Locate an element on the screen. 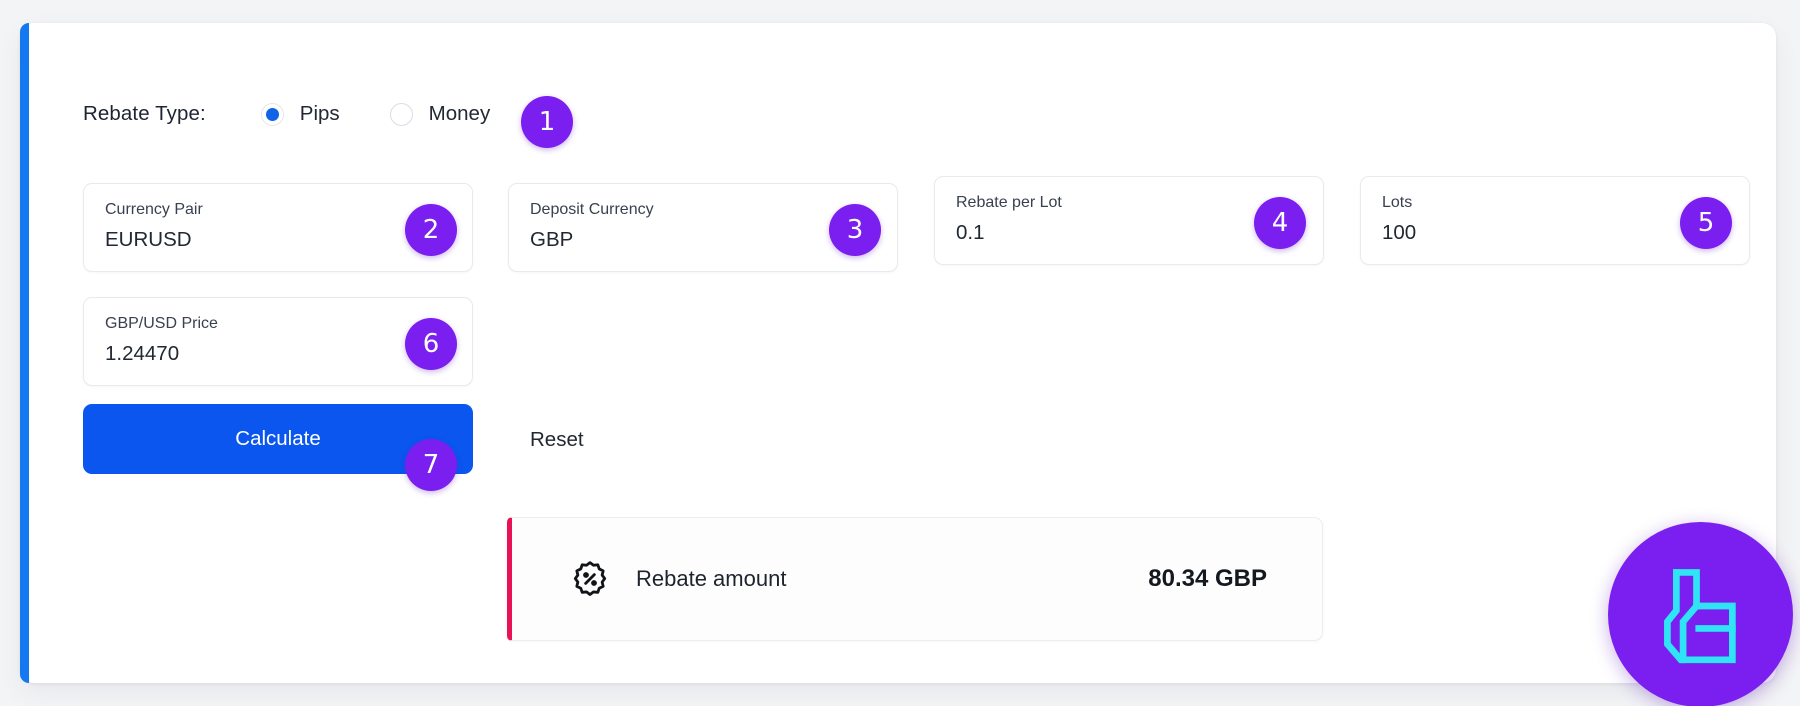  card-left-accent-bar is located at coordinates (24, 353).